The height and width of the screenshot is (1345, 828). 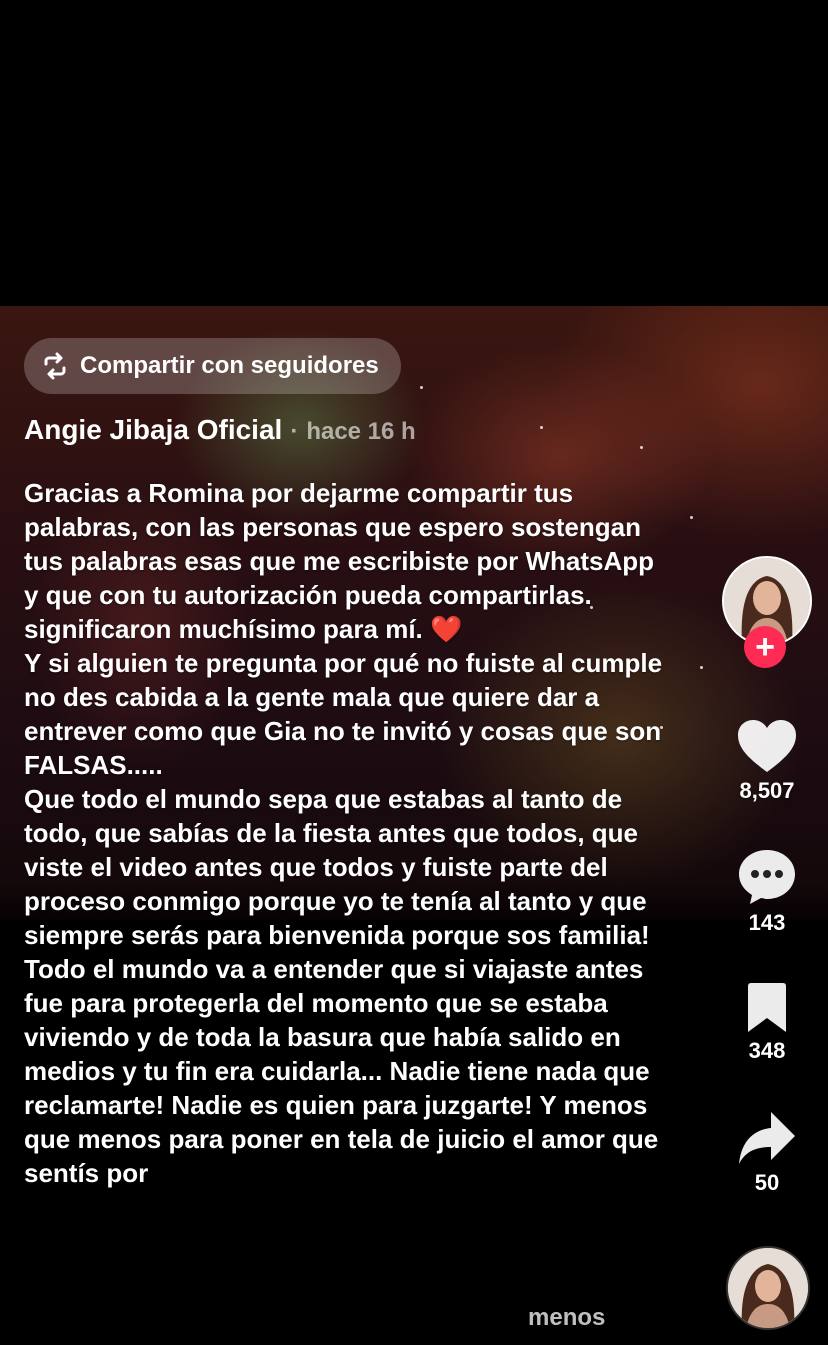 What do you see at coordinates (767, 790) in the screenshot?
I see `like-count: 8,507` at bounding box center [767, 790].